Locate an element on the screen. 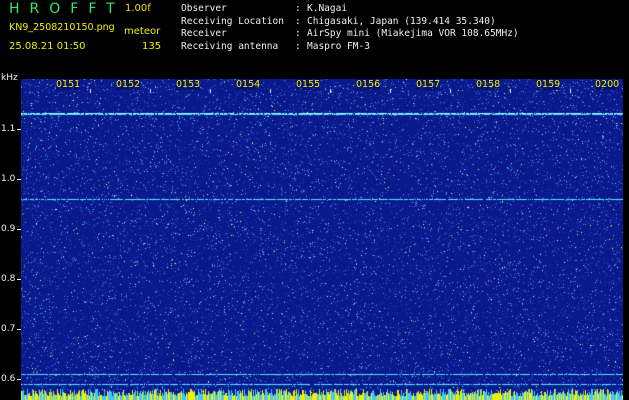 The image size is (629, 400). y-tick-label: 0.9 is located at coordinates (8, 229).